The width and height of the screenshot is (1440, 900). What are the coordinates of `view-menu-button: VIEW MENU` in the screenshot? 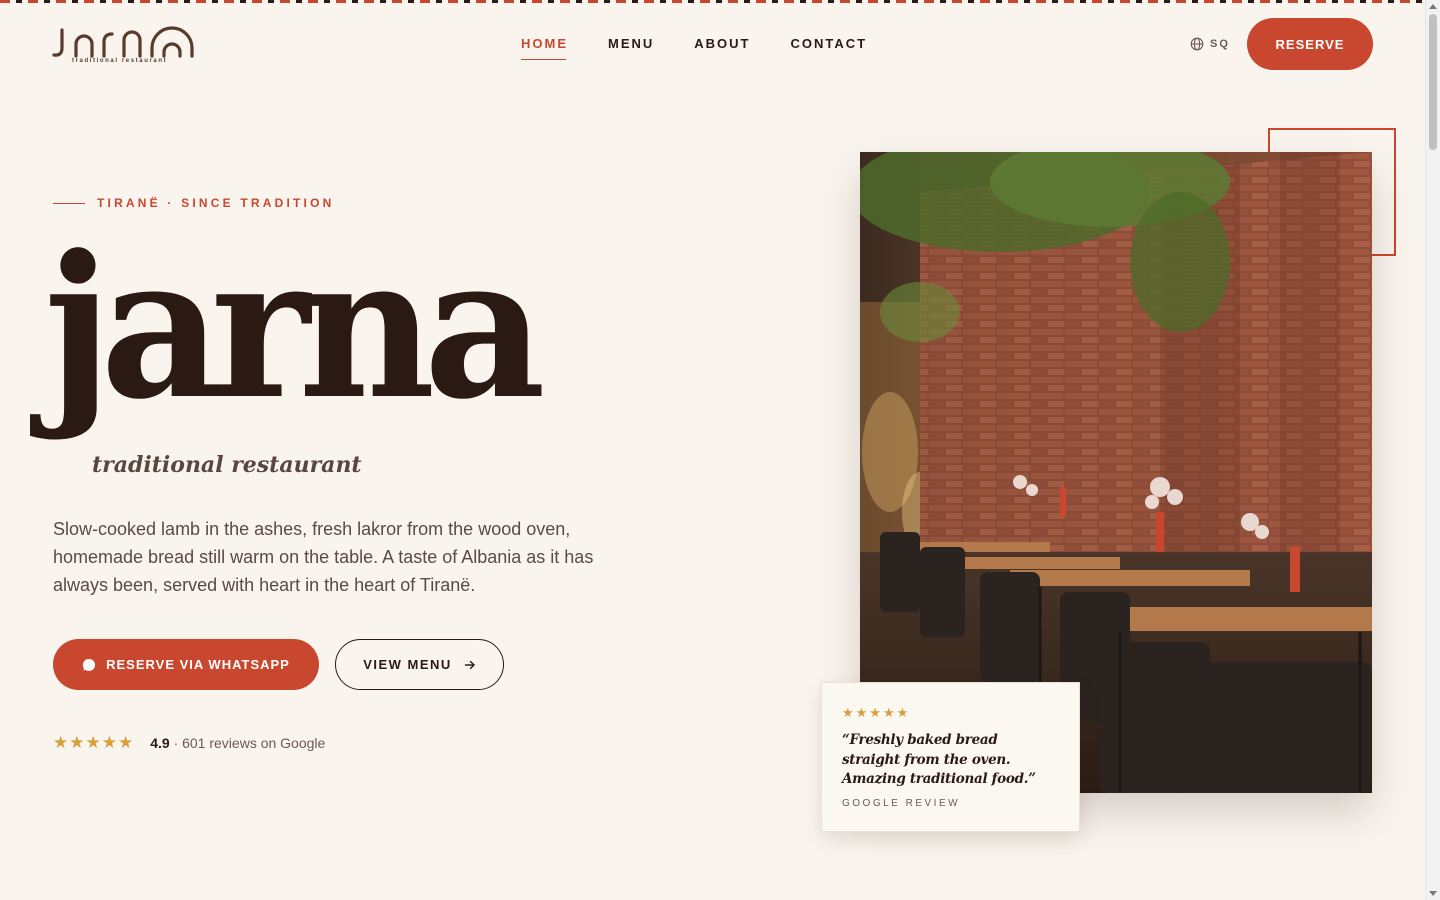 It's located at (419, 664).